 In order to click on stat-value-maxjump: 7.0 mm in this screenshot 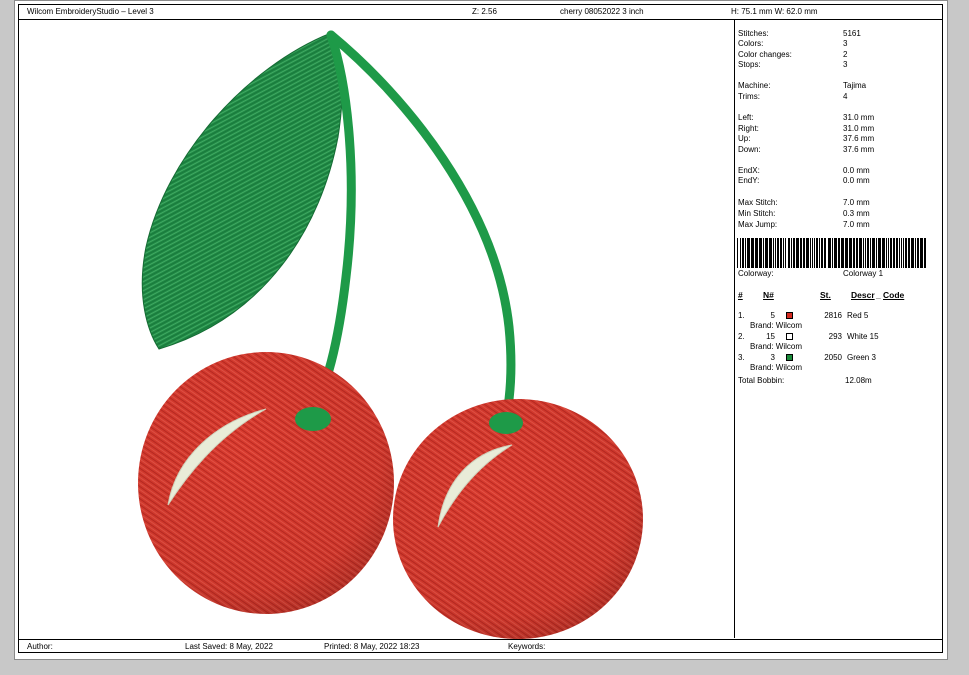, I will do `click(856, 224)`.